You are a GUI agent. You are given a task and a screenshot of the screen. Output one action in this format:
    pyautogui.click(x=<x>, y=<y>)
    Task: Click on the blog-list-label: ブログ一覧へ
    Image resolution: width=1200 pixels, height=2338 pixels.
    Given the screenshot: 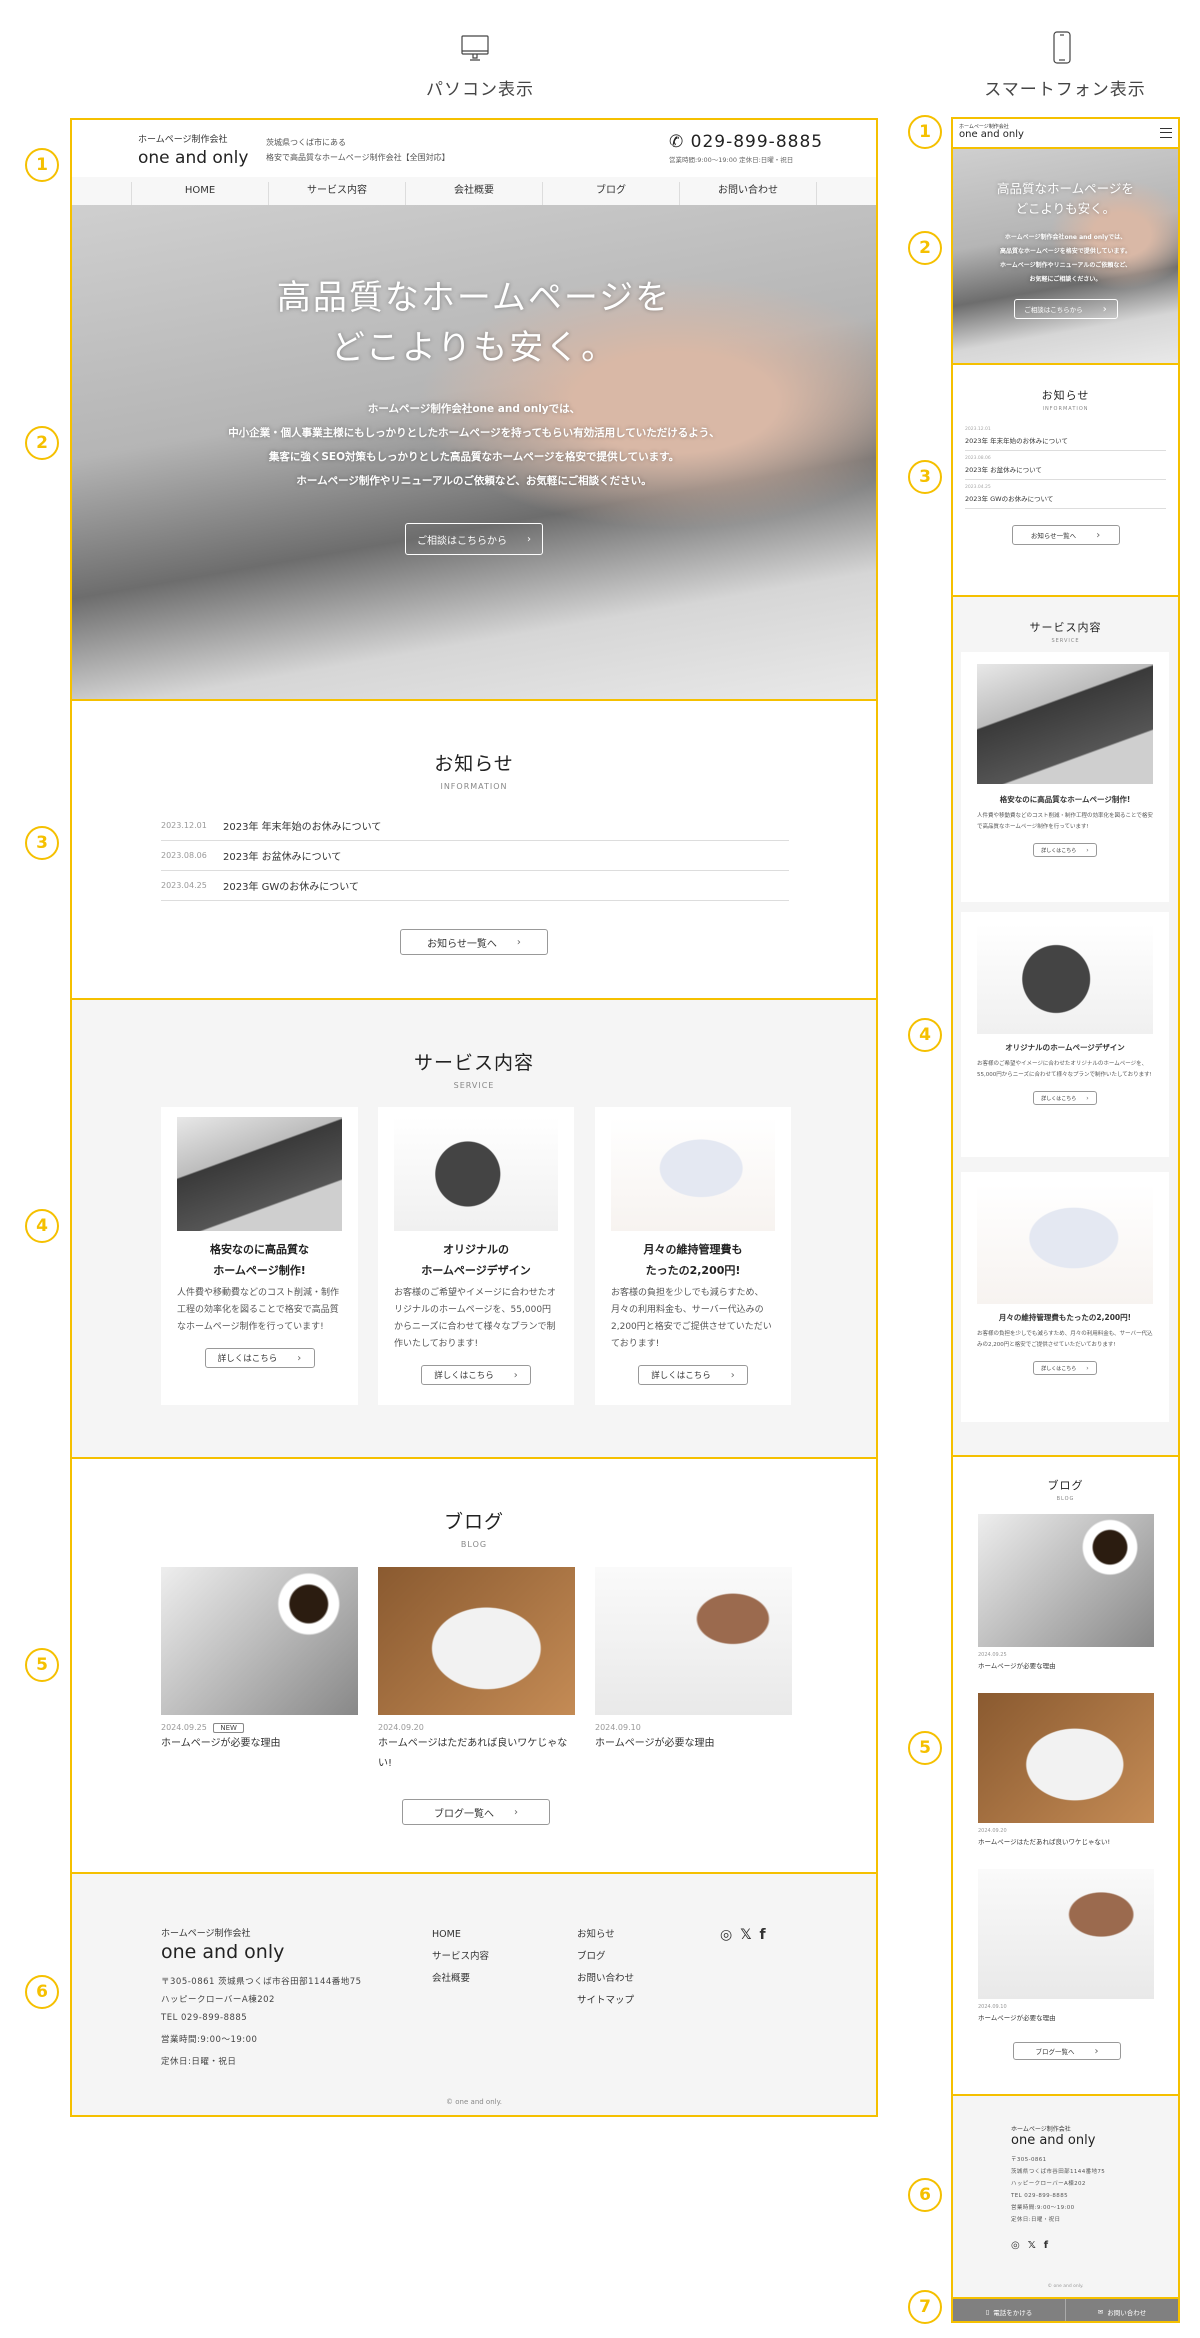 What is the action you would take?
    pyautogui.click(x=464, y=1814)
    